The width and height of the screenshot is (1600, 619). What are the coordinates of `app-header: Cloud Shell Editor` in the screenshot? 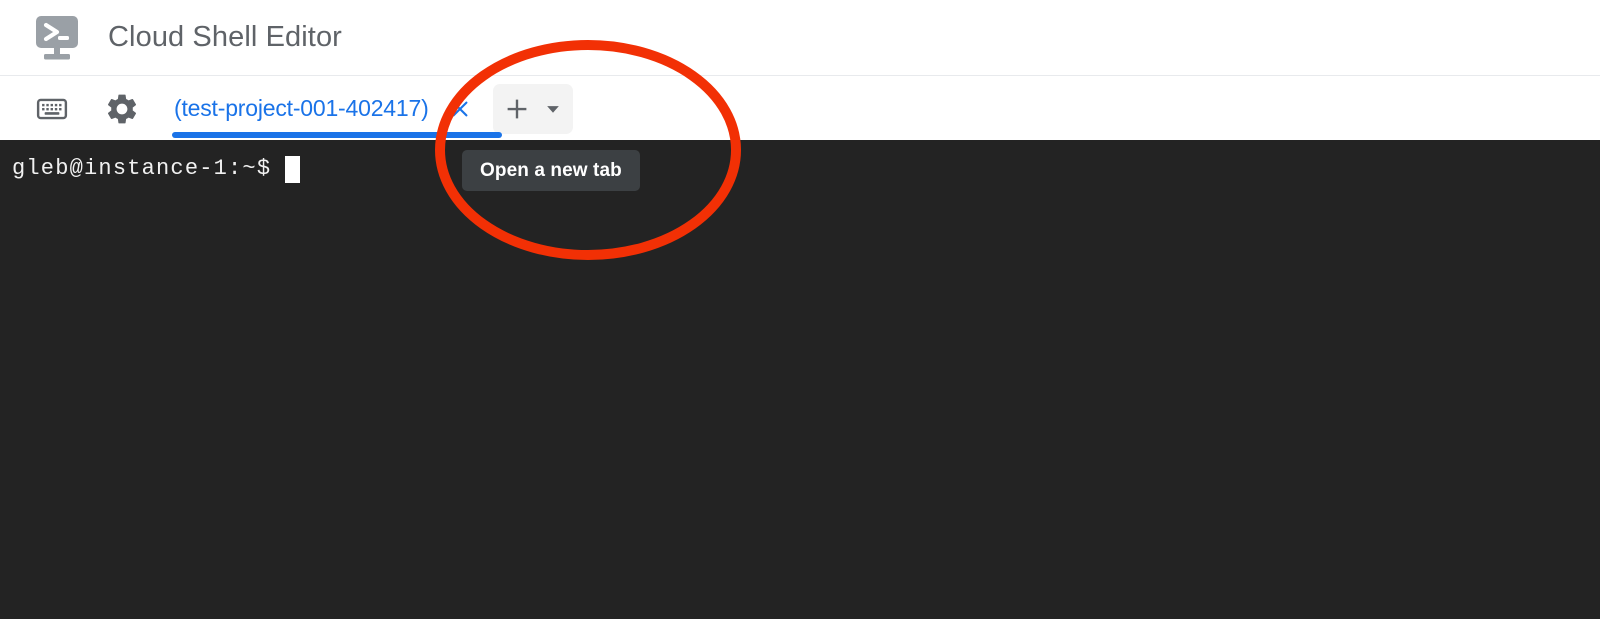 It's located at (800, 38).